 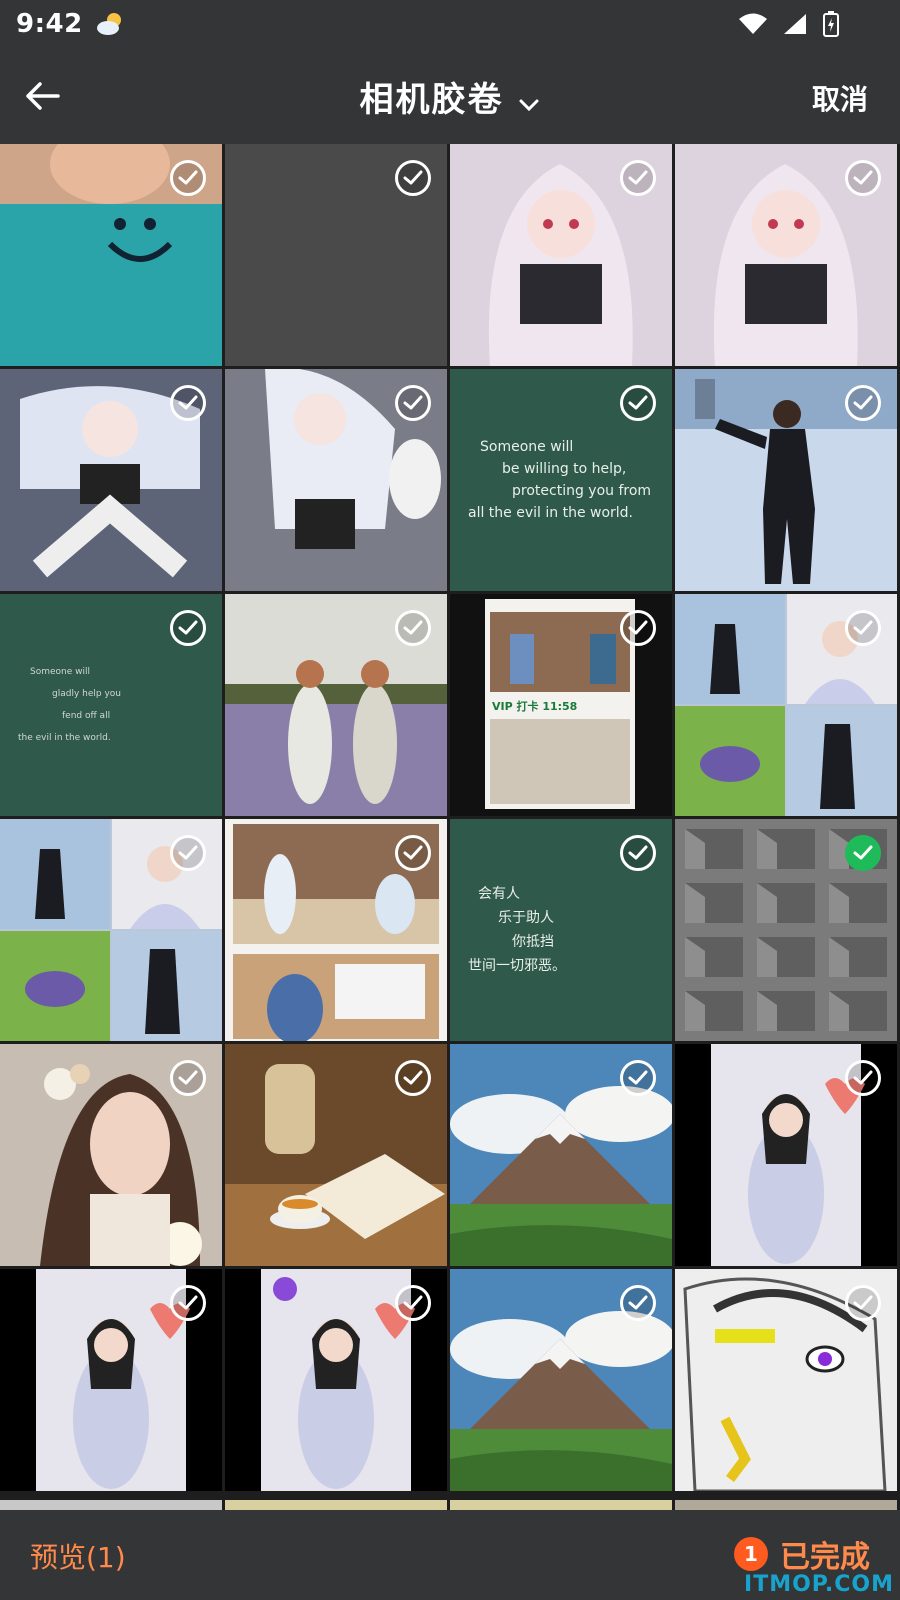 I want to click on quote-line: the evil in the world., so click(x=64, y=738).